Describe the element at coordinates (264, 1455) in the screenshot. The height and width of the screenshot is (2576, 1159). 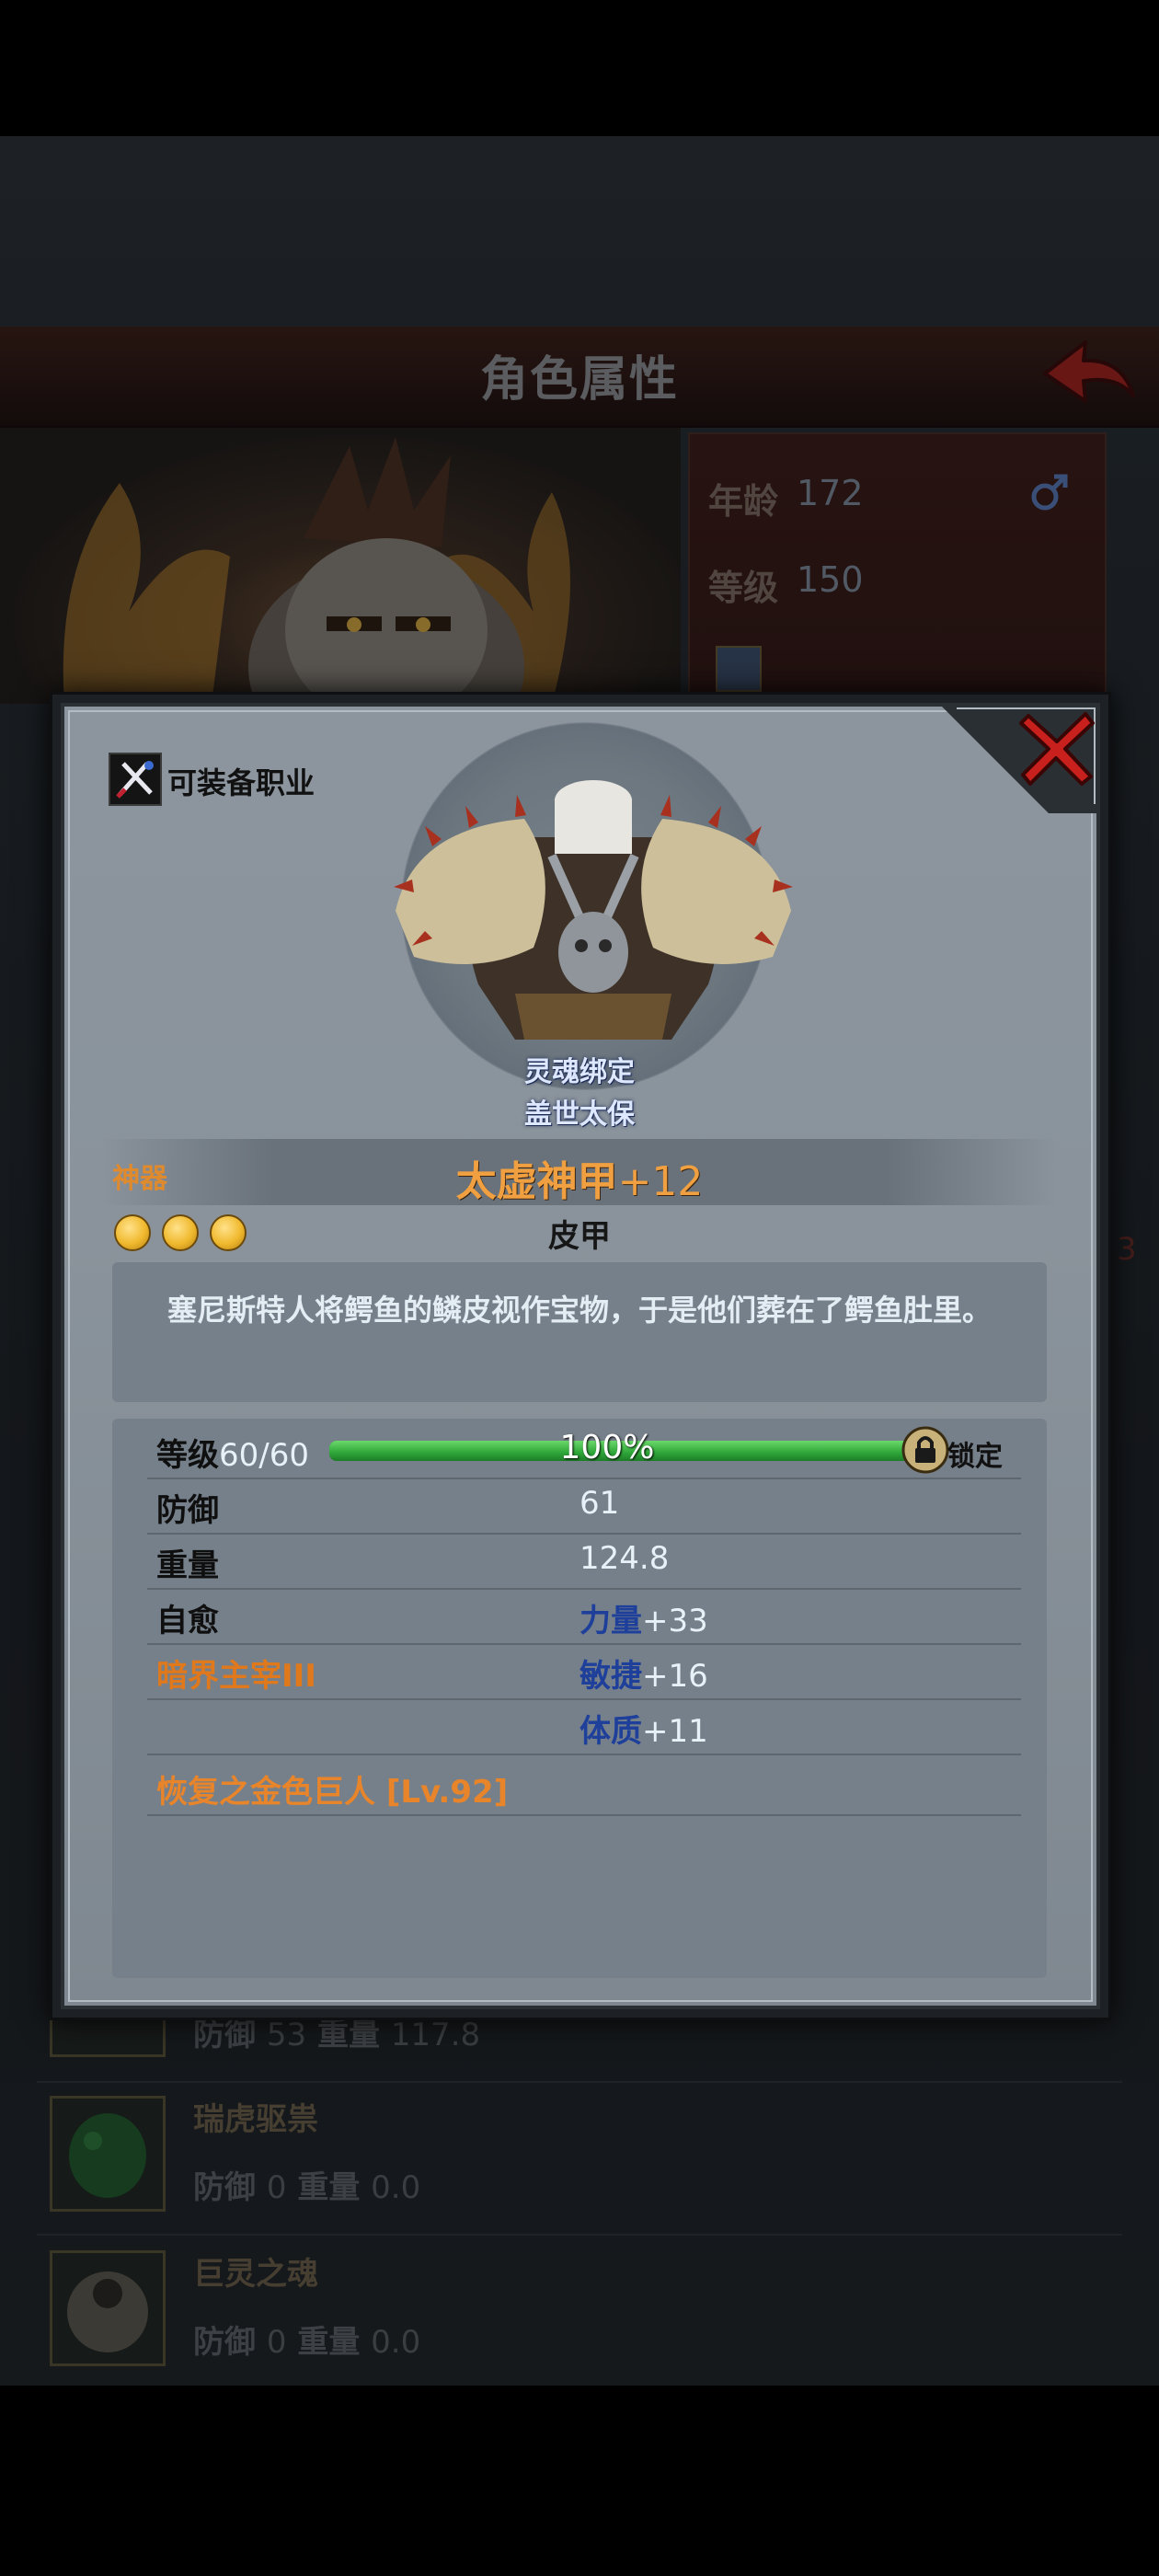
I see `level-value: 60/60` at that location.